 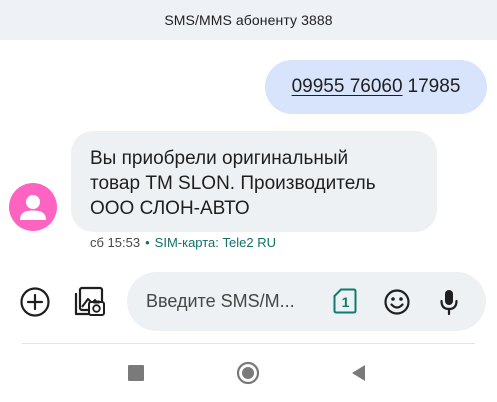 What do you see at coordinates (359, 373) in the screenshot?
I see `back-triangle-icon` at bounding box center [359, 373].